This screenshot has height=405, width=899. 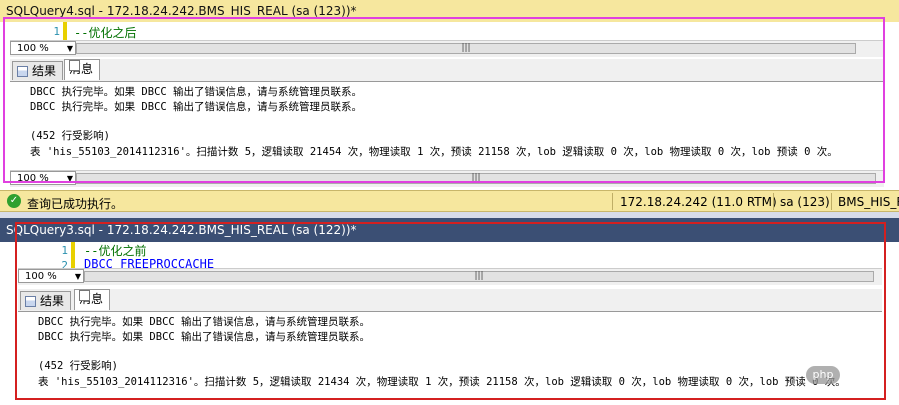 I want to click on watermark-logo: php, so click(x=823, y=375).